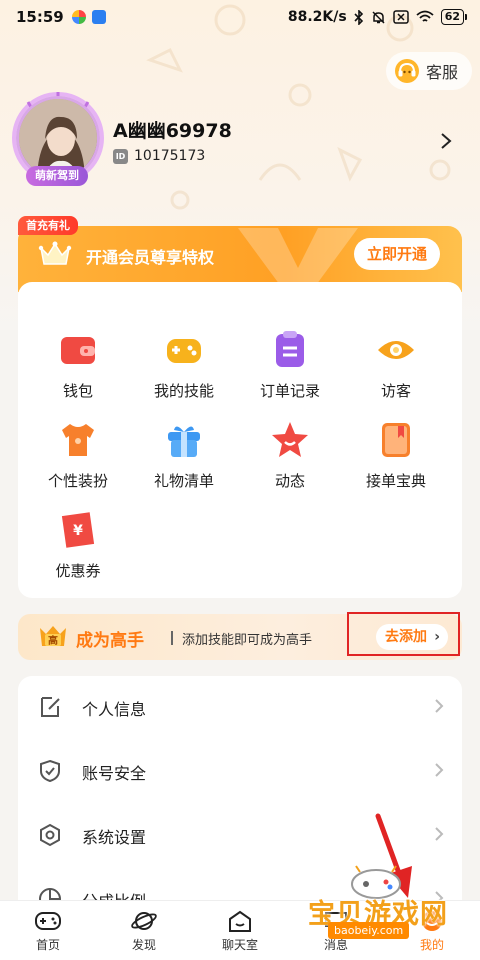  Describe the element at coordinates (55, 253) in the screenshot. I see `crown-icon` at that location.